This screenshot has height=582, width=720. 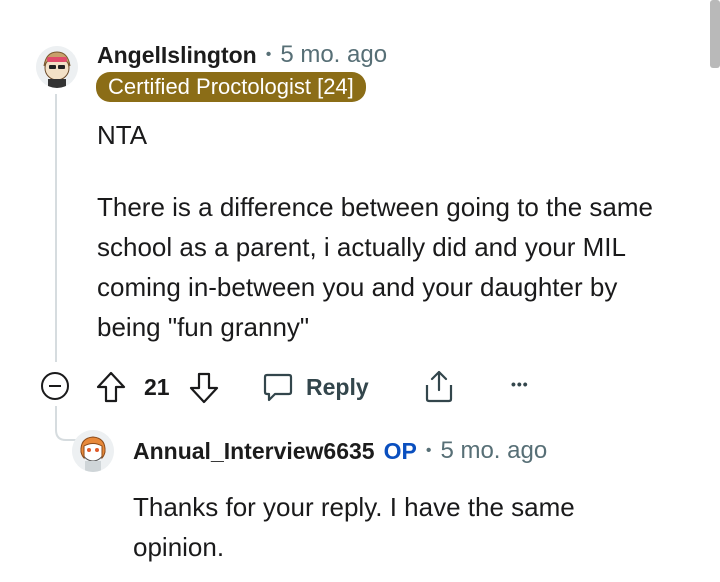 I want to click on more-options-button: •••, so click(x=520, y=384).